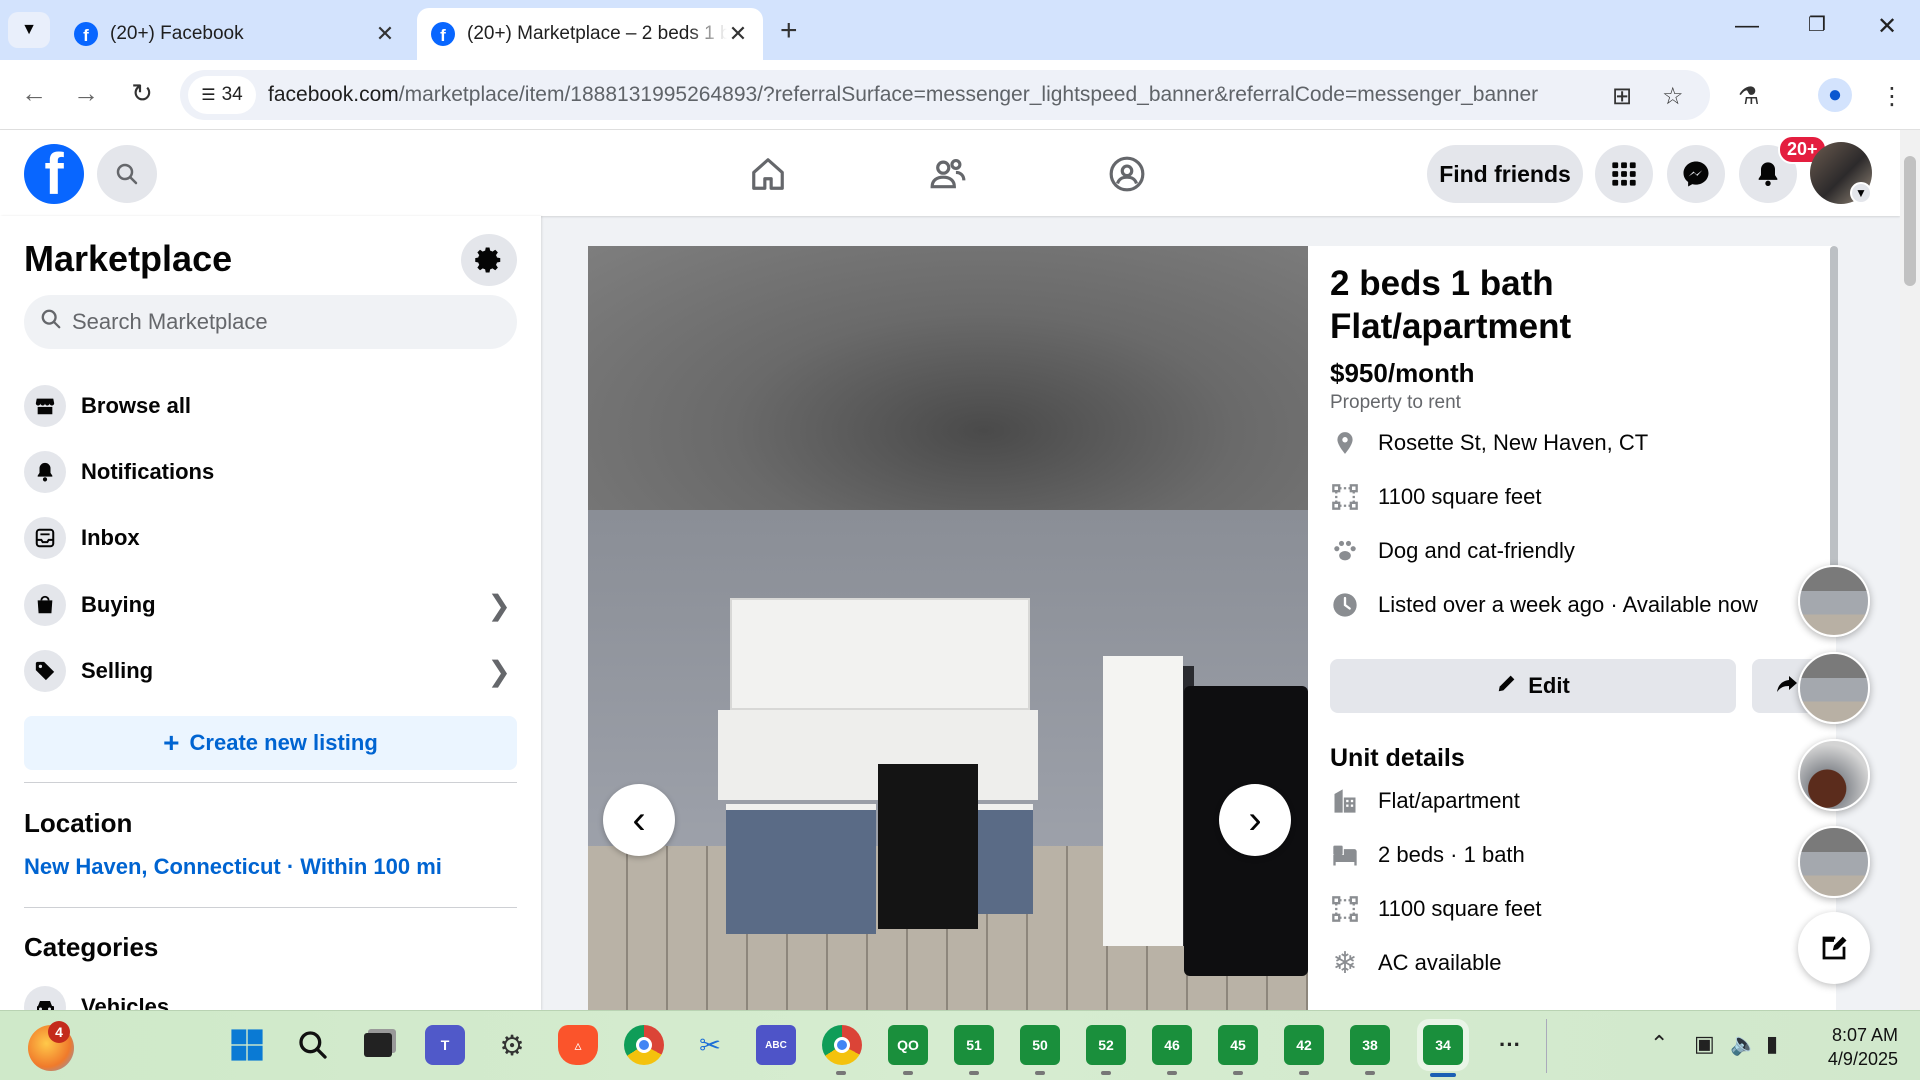 The image size is (1920, 1080). Describe the element at coordinates (1533, 686) in the screenshot. I see `edit-listing-button: Edit` at that location.